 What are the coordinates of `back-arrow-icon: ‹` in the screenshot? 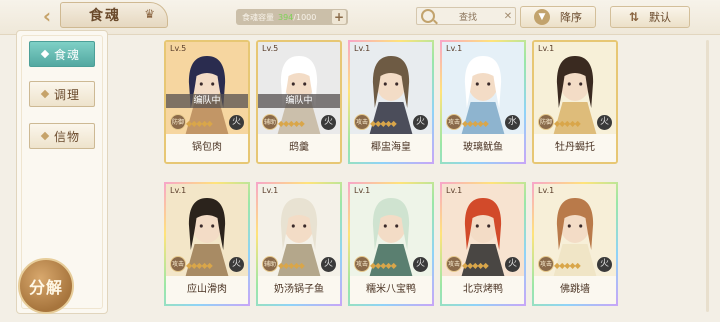 It's located at (47, 16).